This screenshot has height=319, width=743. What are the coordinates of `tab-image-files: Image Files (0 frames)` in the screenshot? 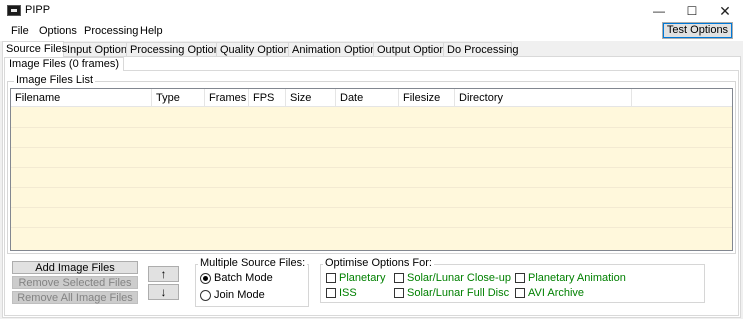 It's located at (64, 64).